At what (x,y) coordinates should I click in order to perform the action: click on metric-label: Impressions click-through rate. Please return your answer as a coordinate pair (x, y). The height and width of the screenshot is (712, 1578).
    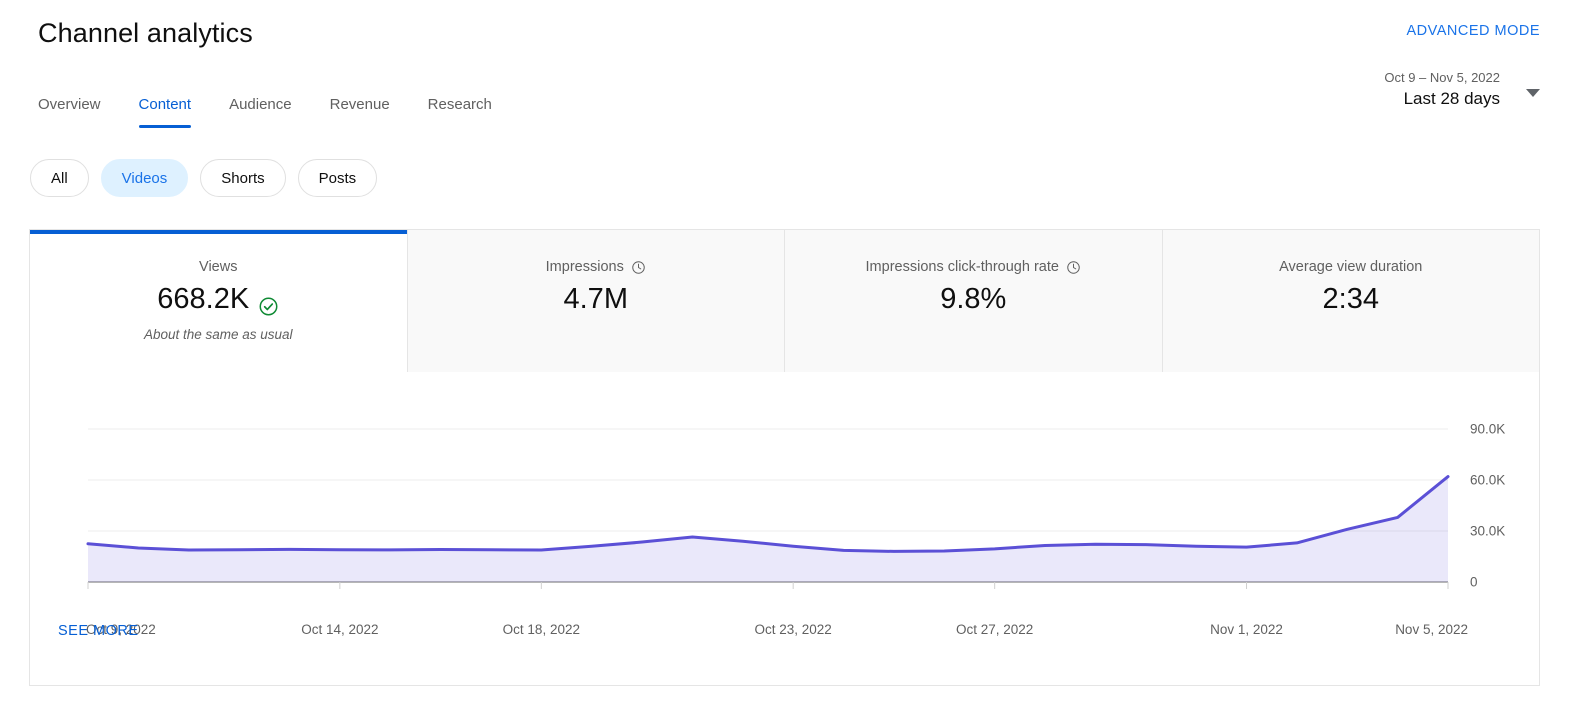
    Looking at the image, I should click on (973, 267).